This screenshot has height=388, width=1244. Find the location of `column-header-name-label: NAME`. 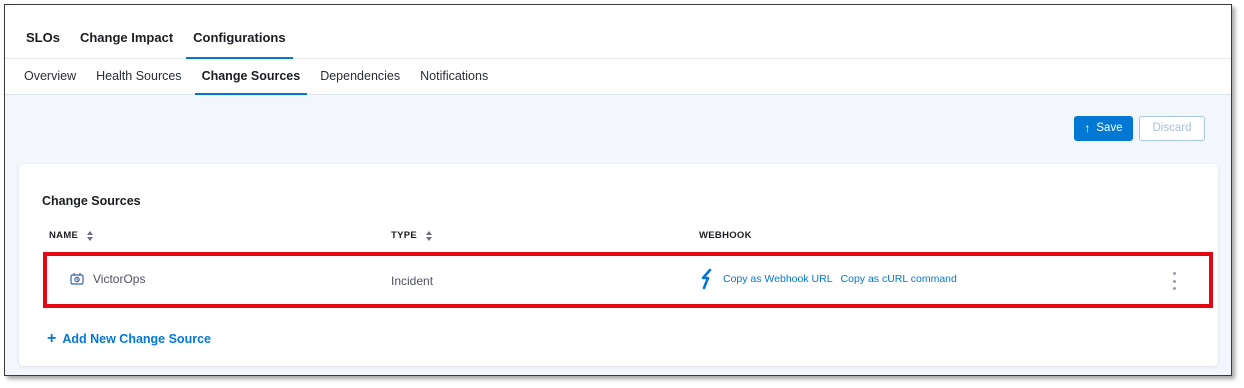

column-header-name-label: NAME is located at coordinates (64, 235).